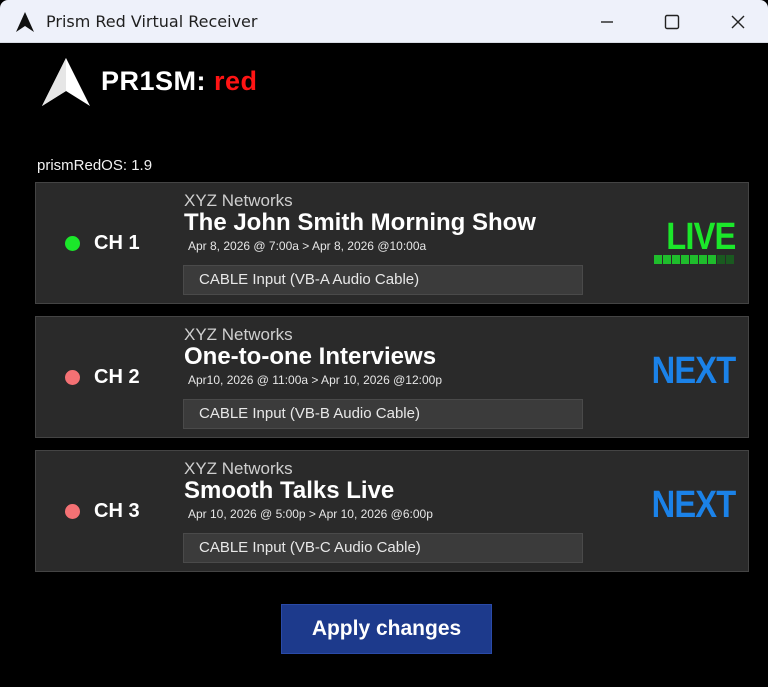 The width and height of the screenshot is (768, 687). Describe the element at coordinates (310, 356) in the screenshot. I see `show-title: One-to-one Interviews` at that location.